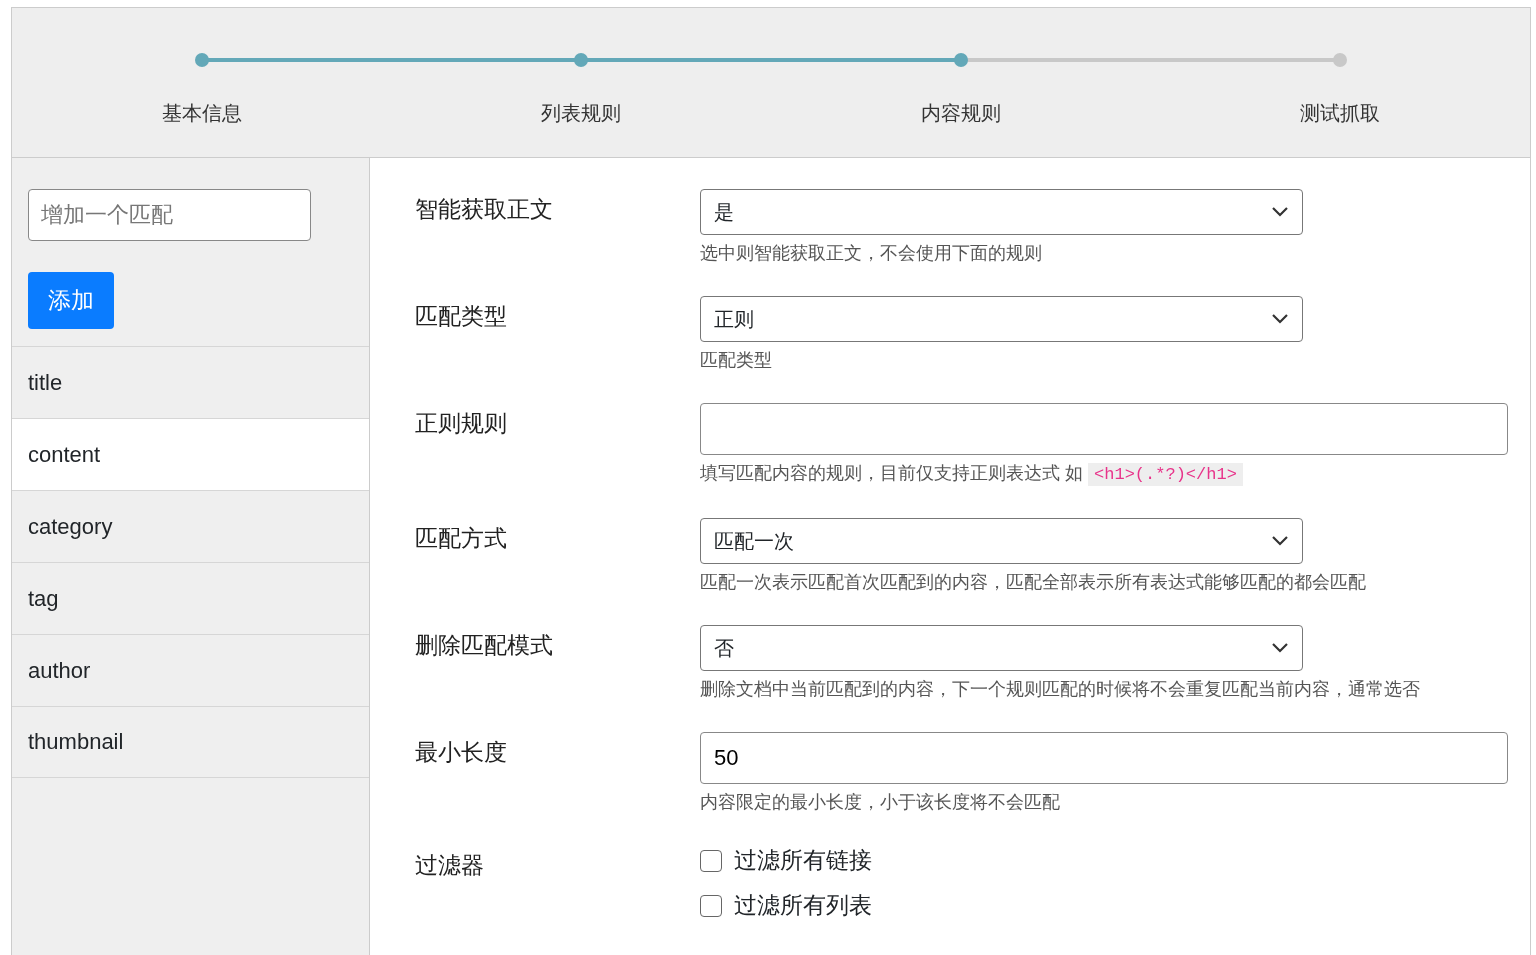  I want to click on field-label: 正则规则, so click(461, 423).